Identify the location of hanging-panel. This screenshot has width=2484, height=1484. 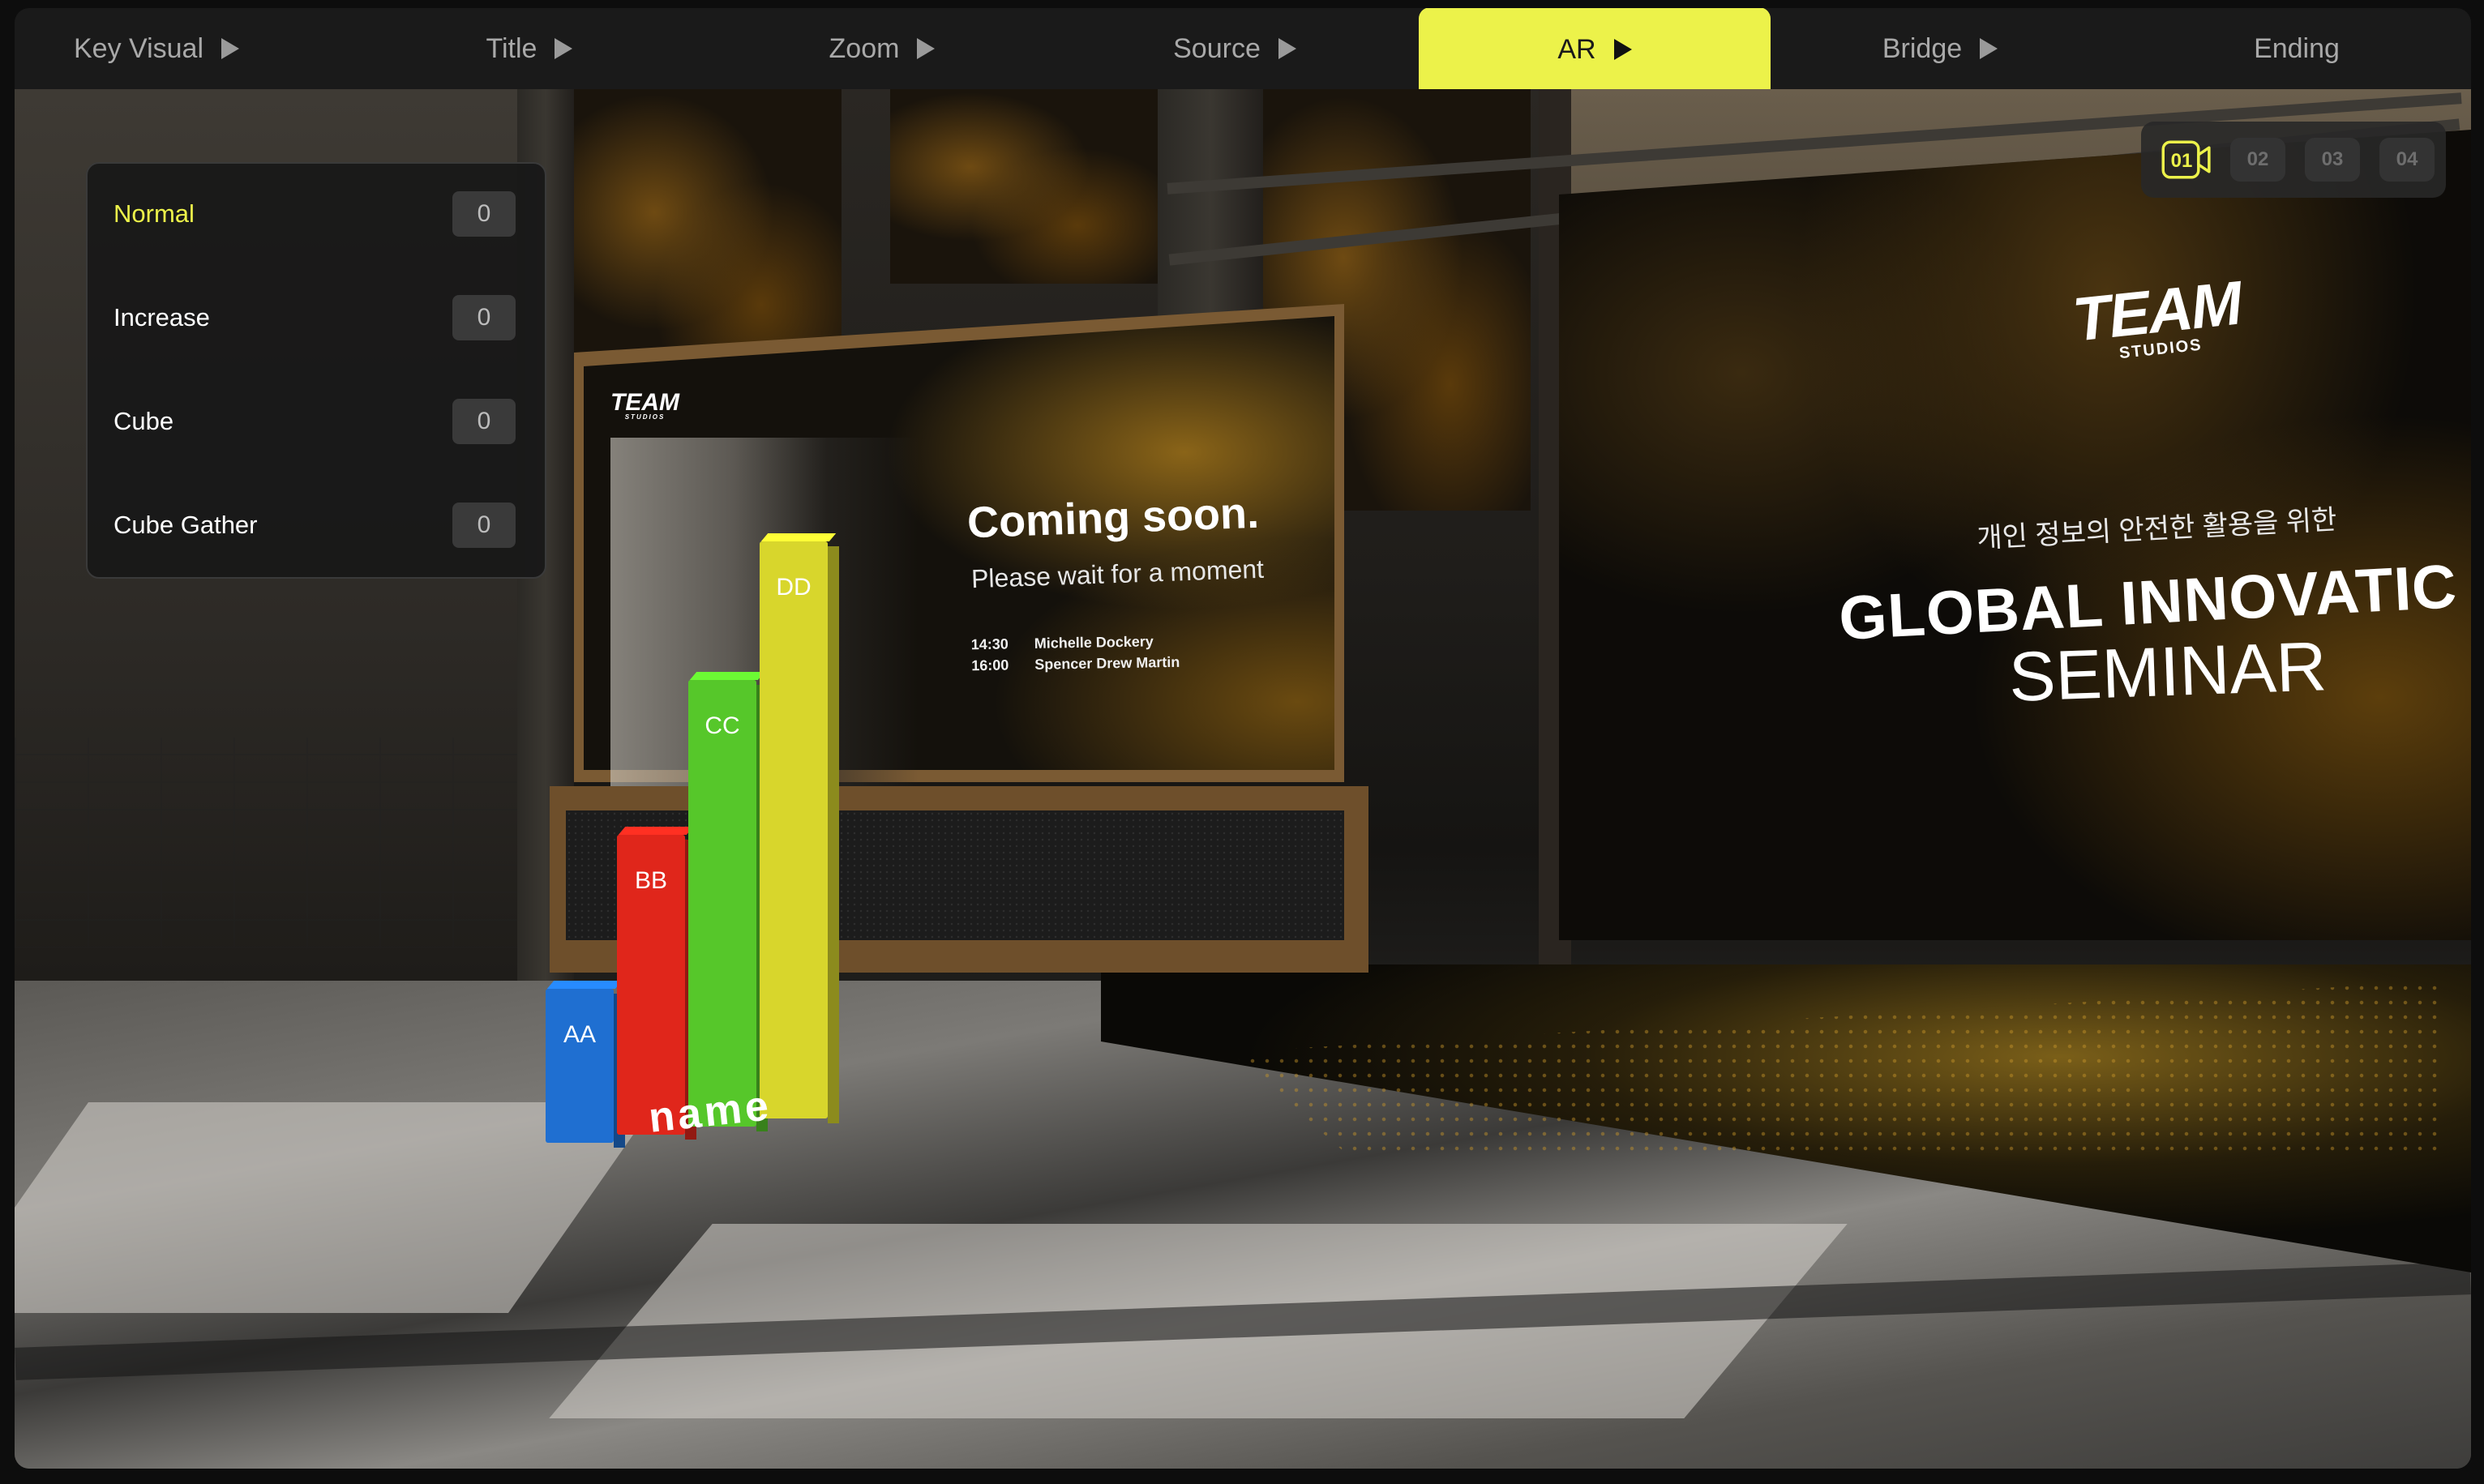
(1024, 186).